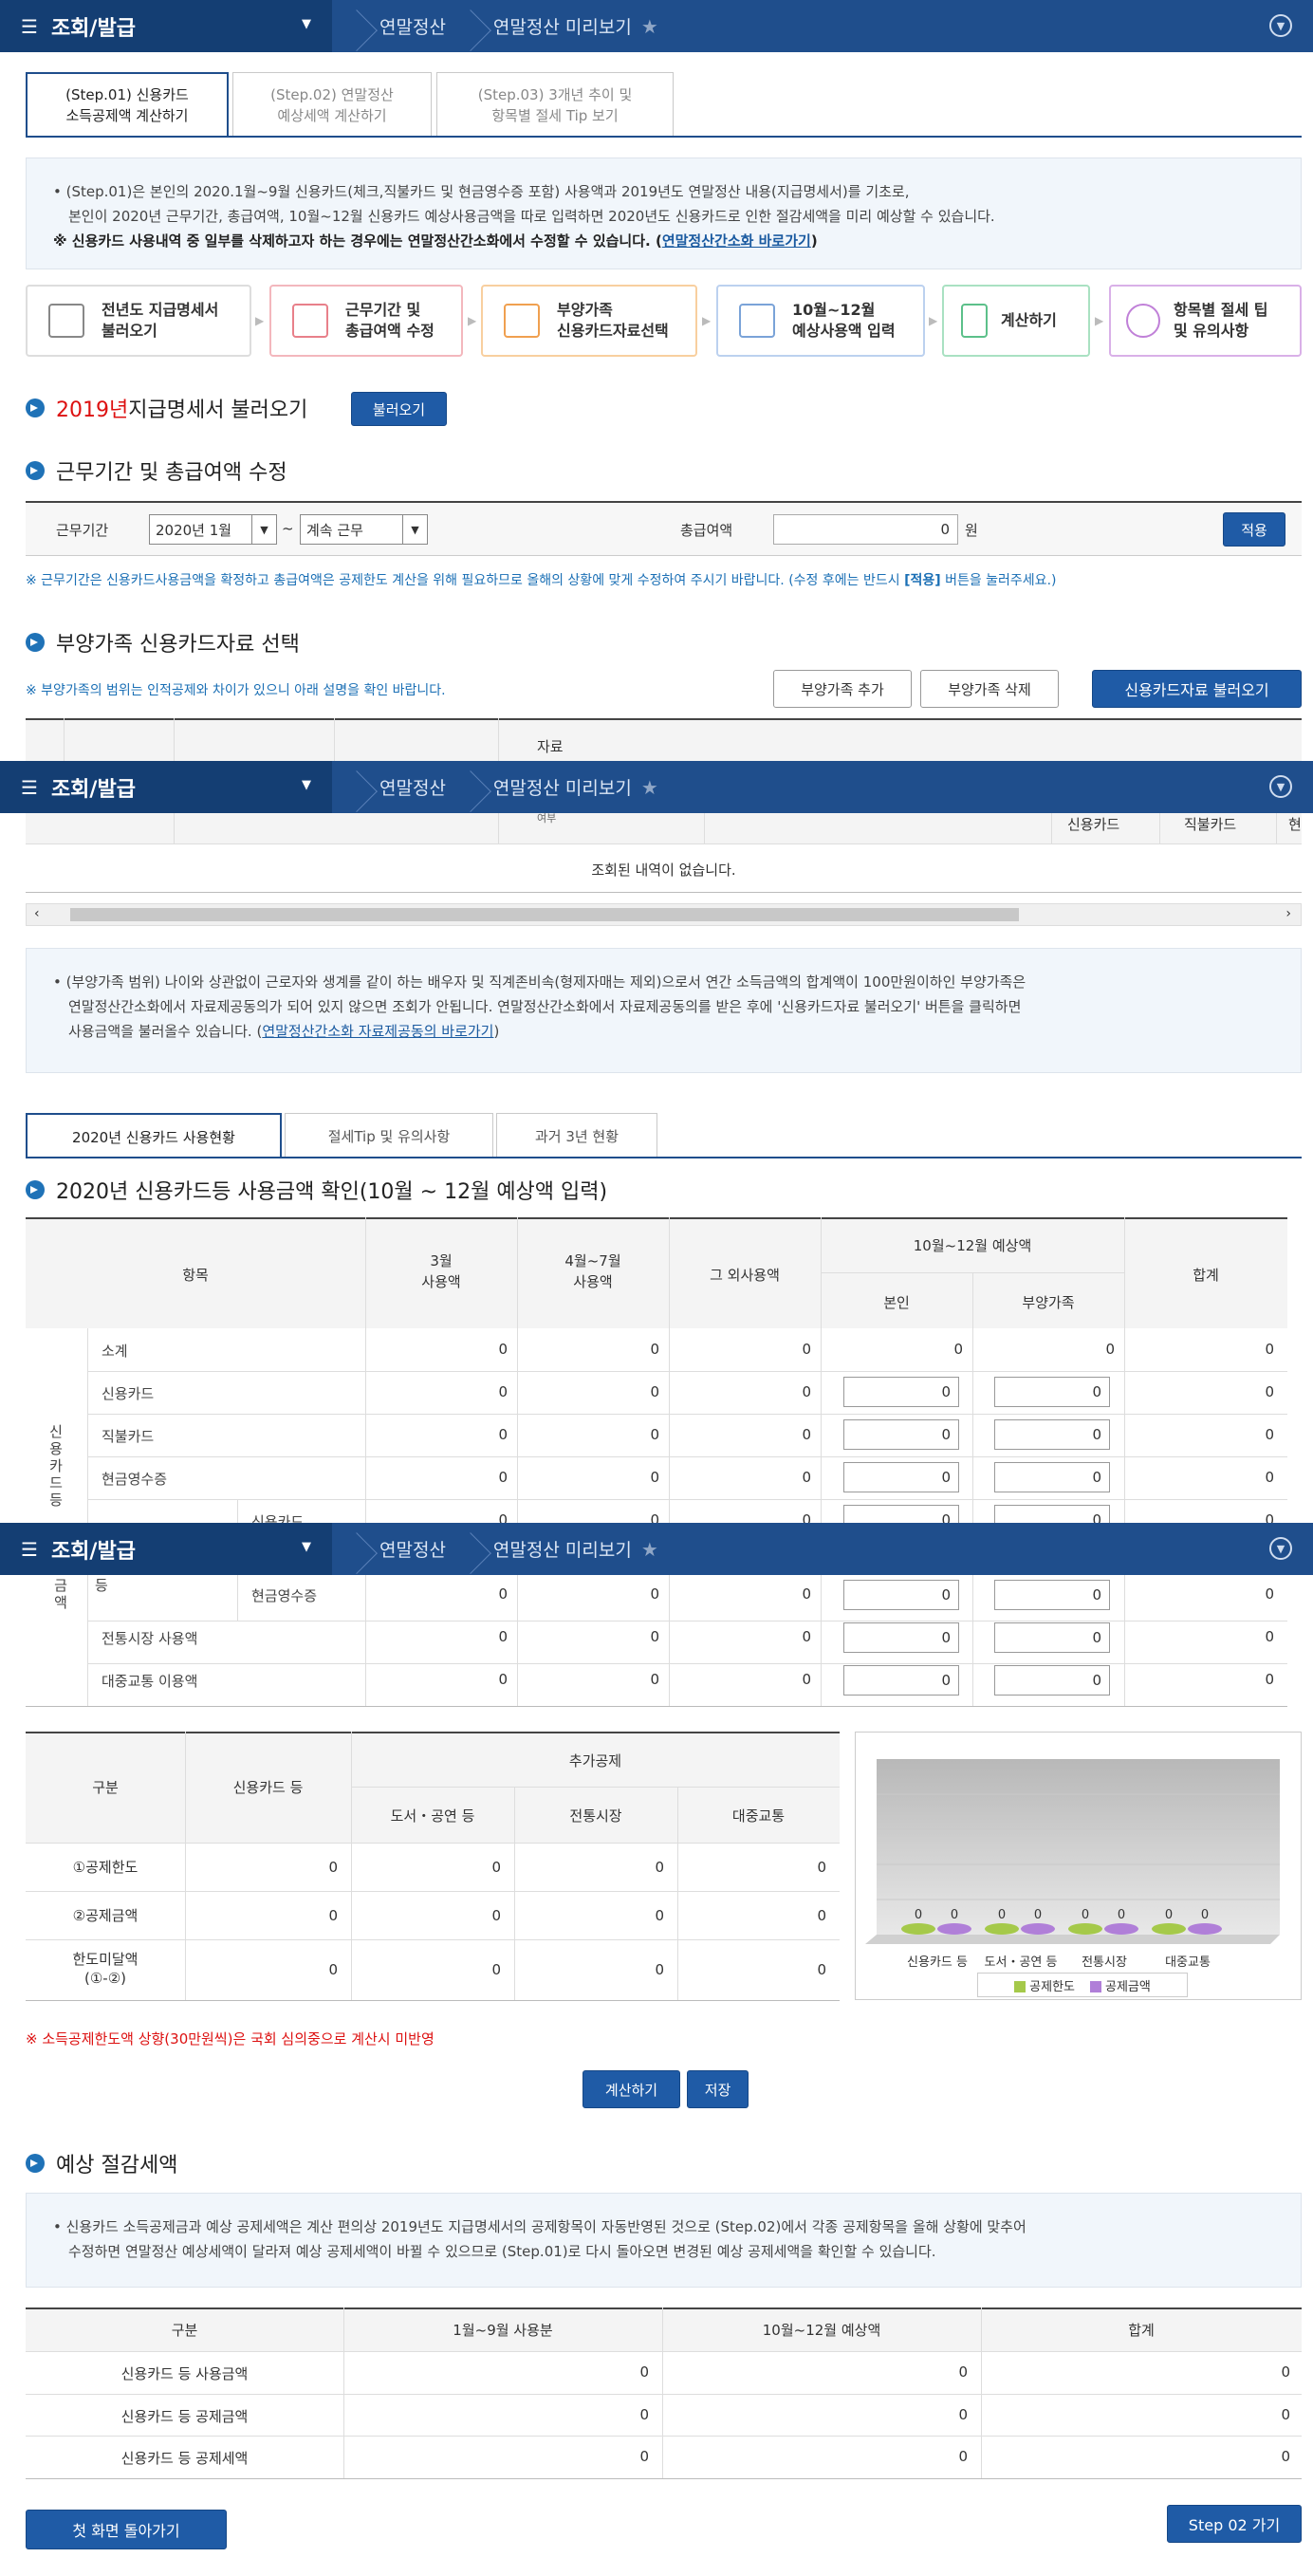 The width and height of the screenshot is (1313, 2576). What do you see at coordinates (154, 1135) in the screenshot?
I see `subtab-2020-usage: 2020년 신용카드 사용현황` at bounding box center [154, 1135].